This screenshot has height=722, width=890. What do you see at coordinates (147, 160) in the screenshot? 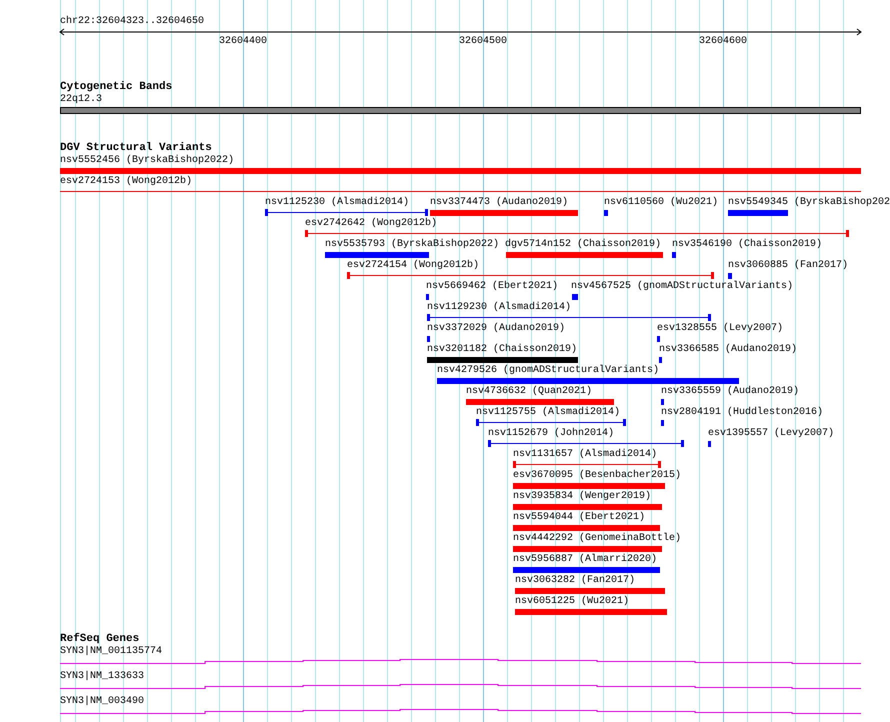
I see `variant-label: nsv5552456 (ByrskaBishop2022)` at bounding box center [147, 160].